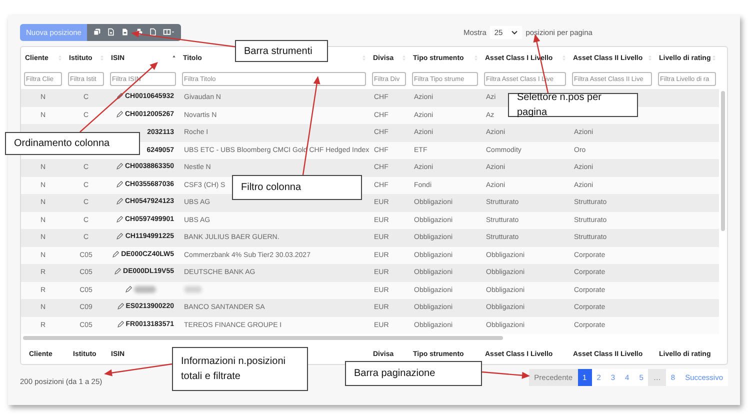  I want to click on callout-tooltip: Filtro colonna, so click(297, 187).